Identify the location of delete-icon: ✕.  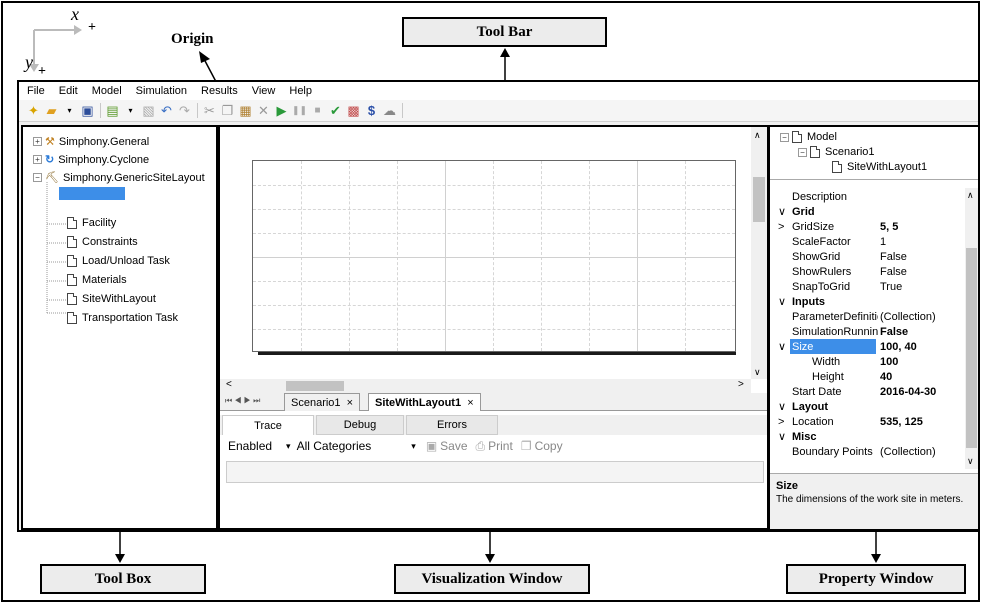
(263, 110).